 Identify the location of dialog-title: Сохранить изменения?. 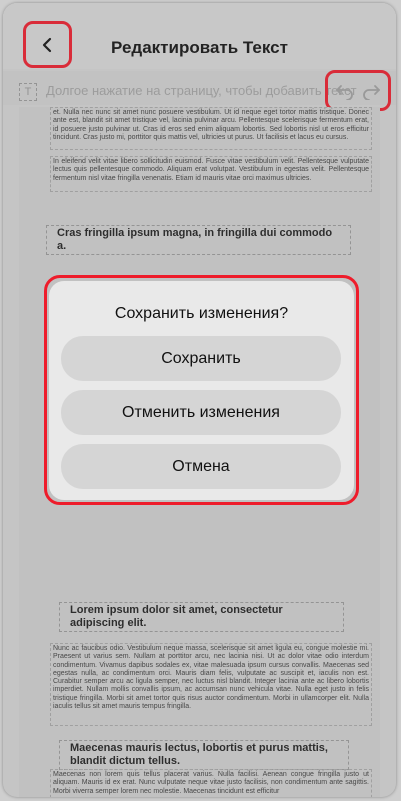
(201, 313).